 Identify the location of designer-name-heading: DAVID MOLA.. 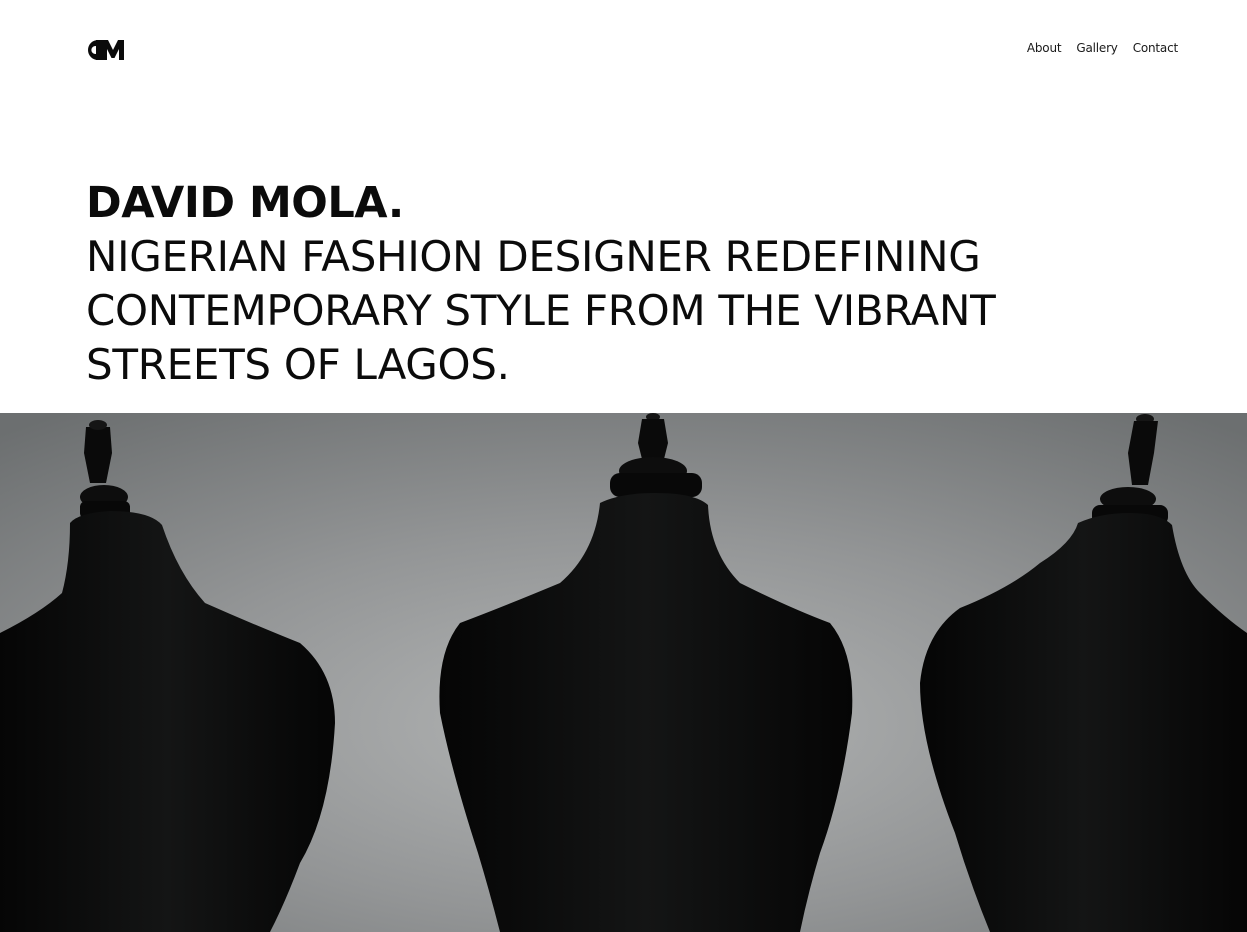
(245, 203).